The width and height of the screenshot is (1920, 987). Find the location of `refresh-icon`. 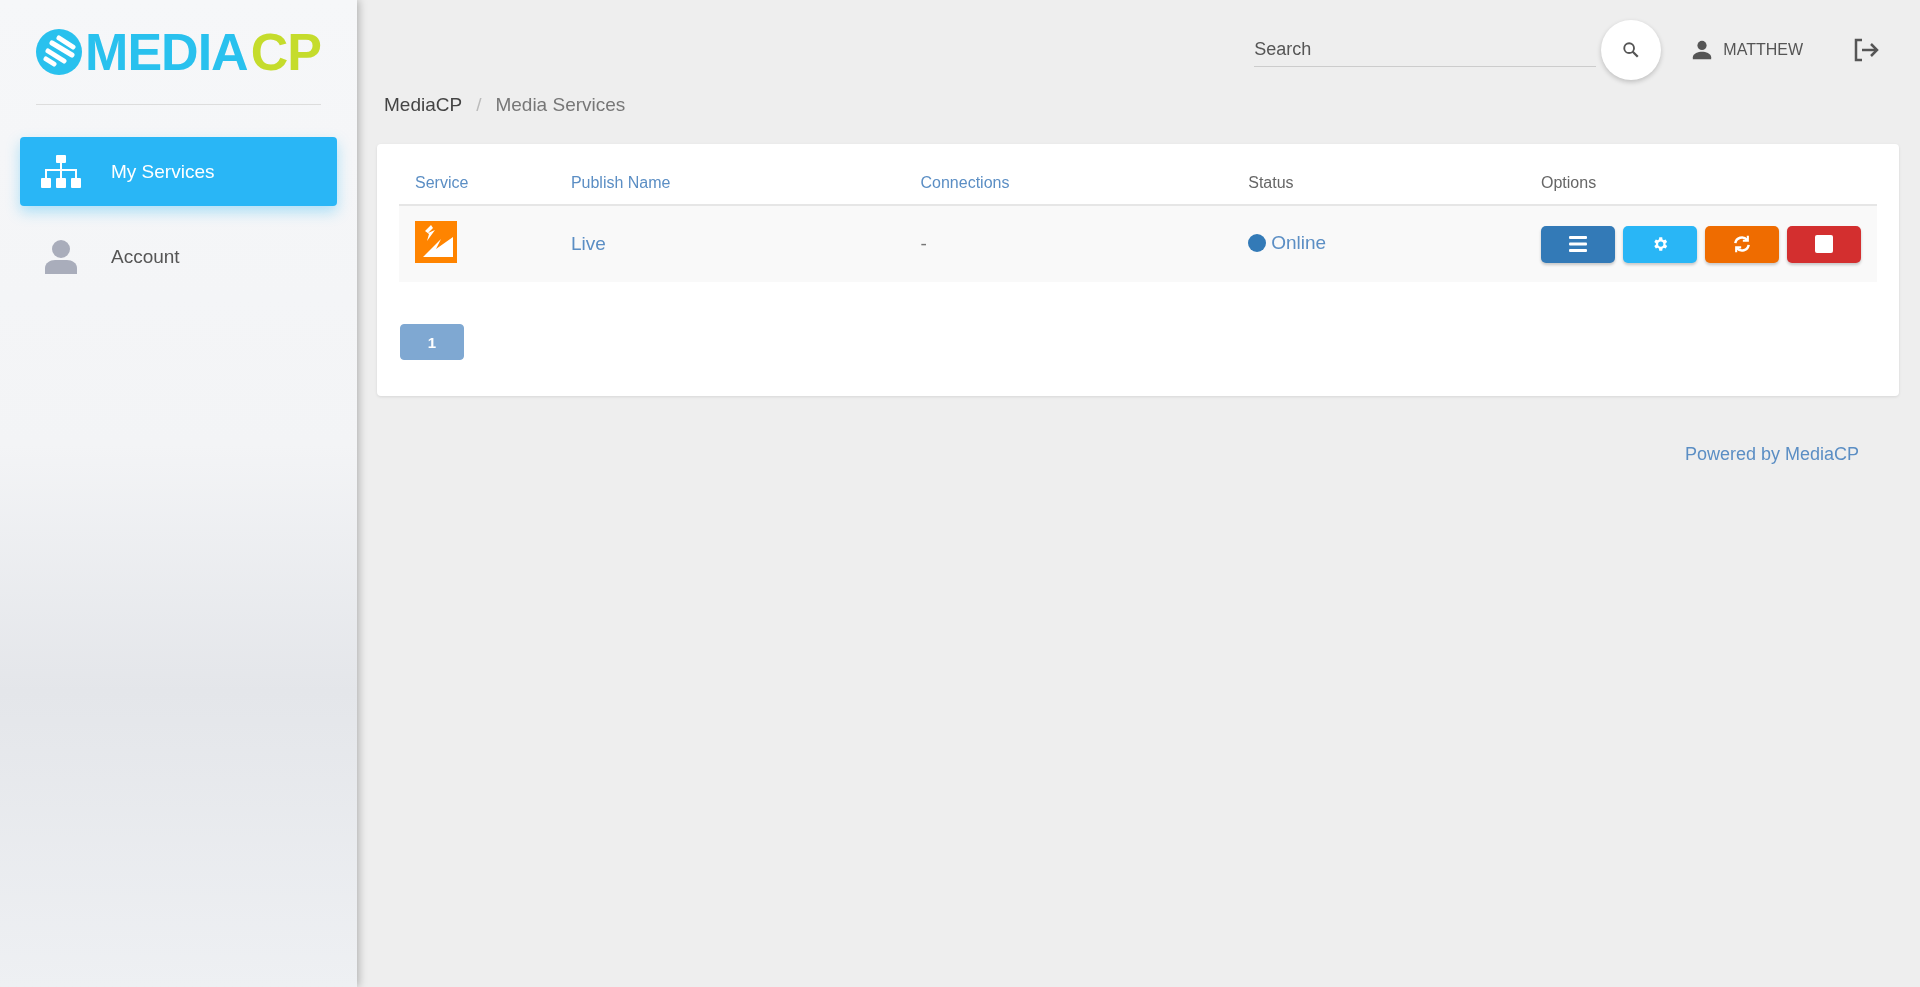

refresh-icon is located at coordinates (1742, 244).